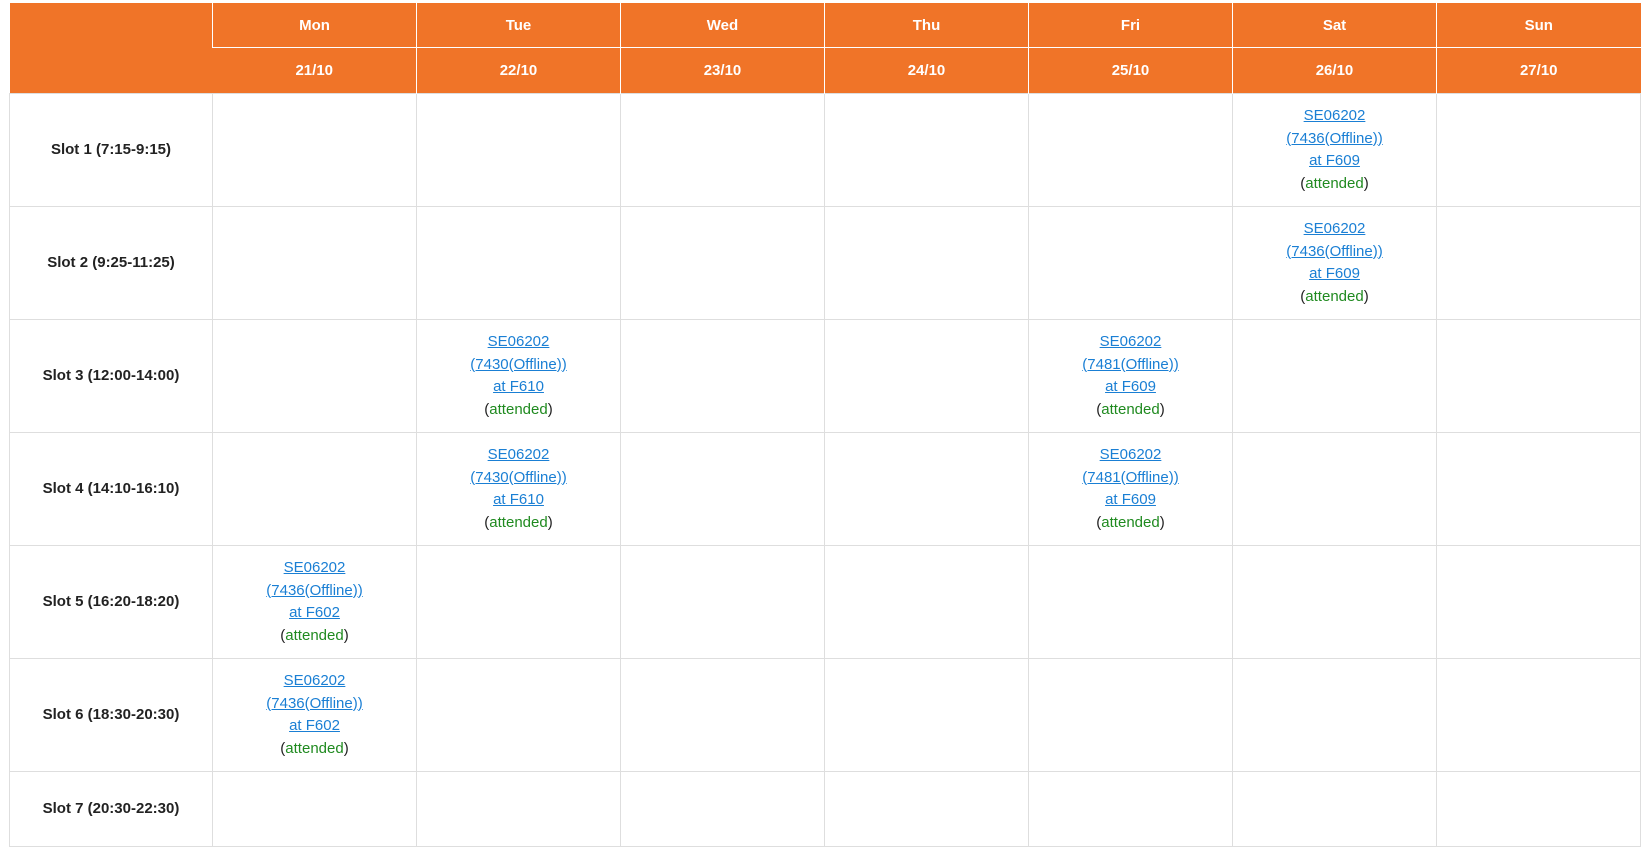 Image resolution: width=1645 pixels, height=849 pixels. I want to click on date-header: 26/10, so click(1334, 70).